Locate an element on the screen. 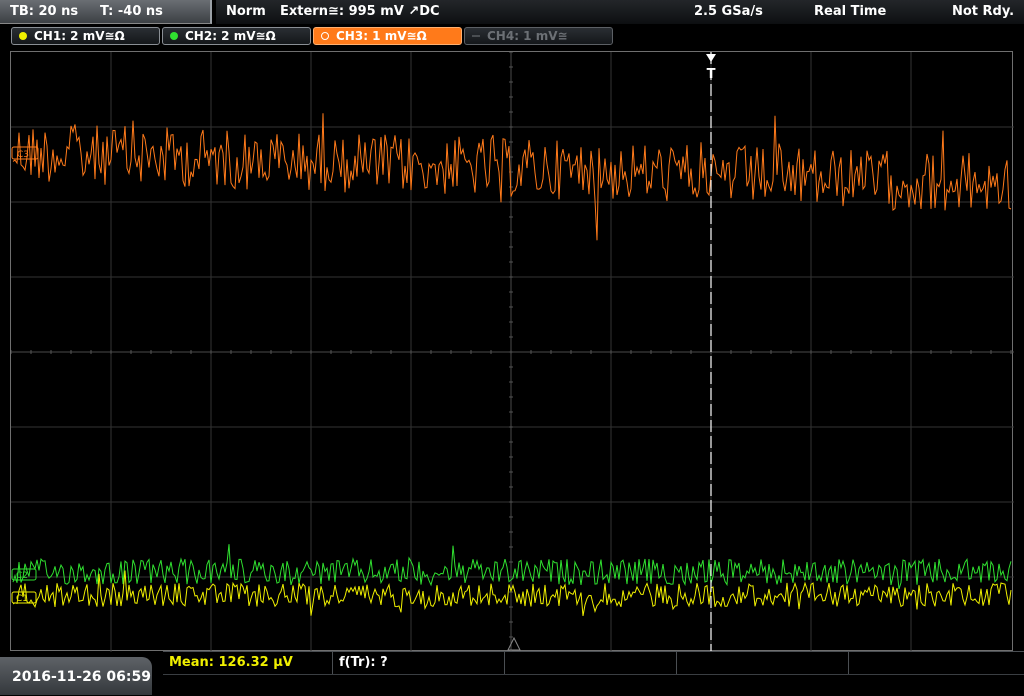  trigger-source: Extern≅: 995 mV ↗DC is located at coordinates (360, 11).